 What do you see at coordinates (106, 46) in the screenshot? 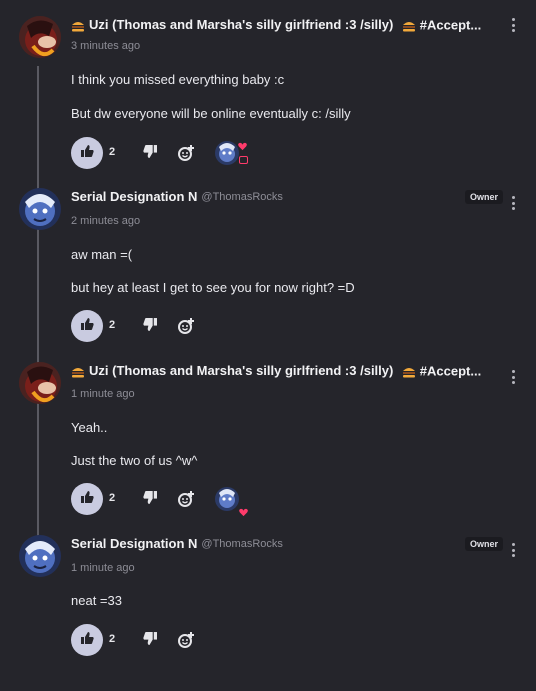
I see `timestamp: 3 minutes ago` at bounding box center [106, 46].